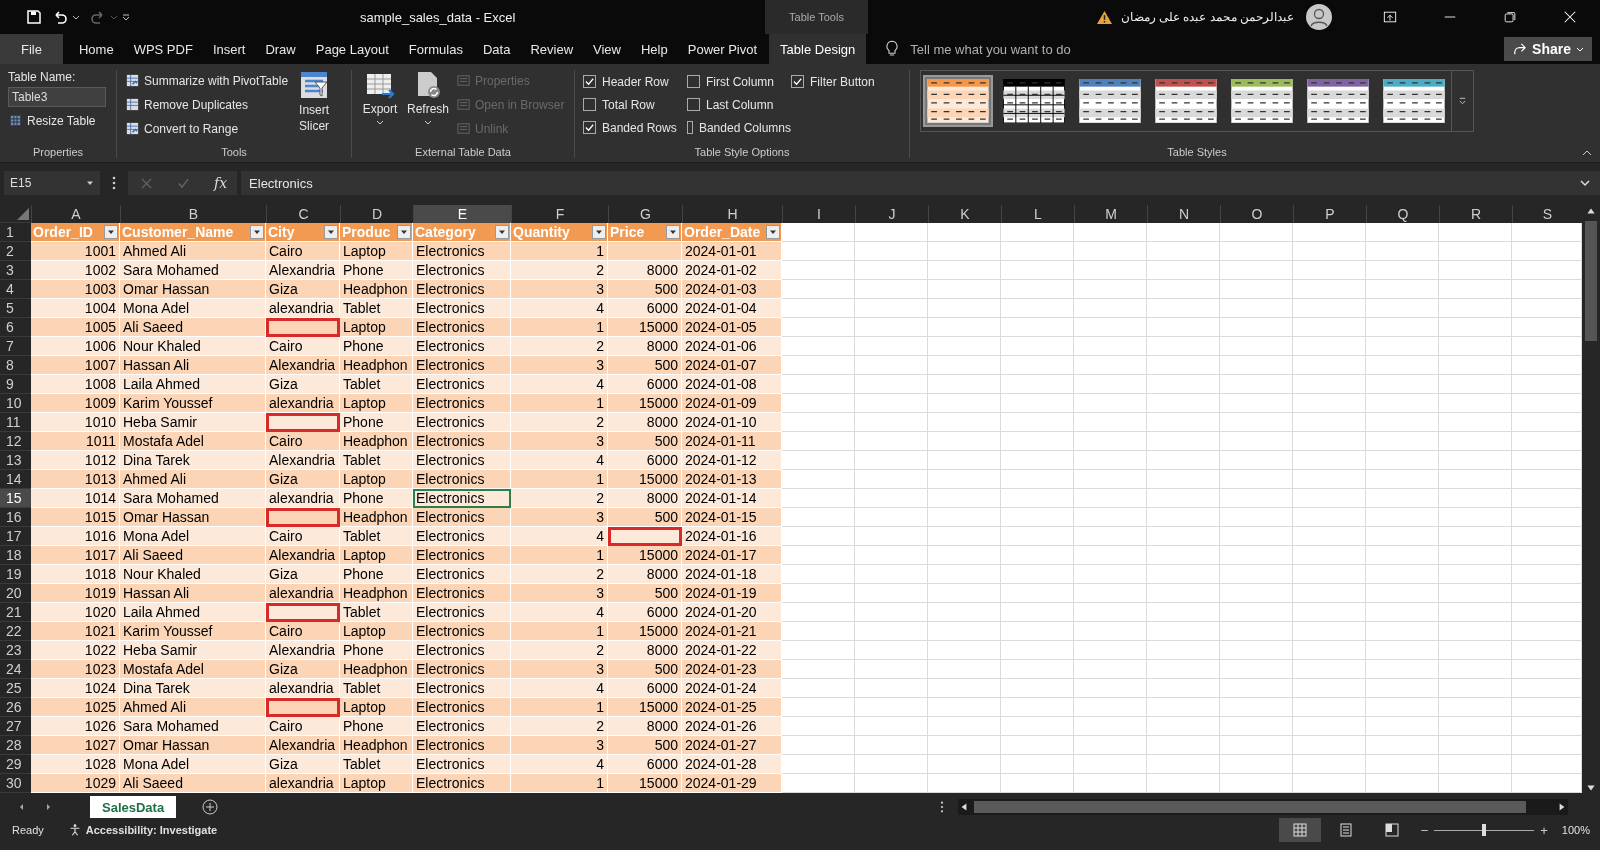  I want to click on collapse-ribbon-icon, so click(1587, 153).